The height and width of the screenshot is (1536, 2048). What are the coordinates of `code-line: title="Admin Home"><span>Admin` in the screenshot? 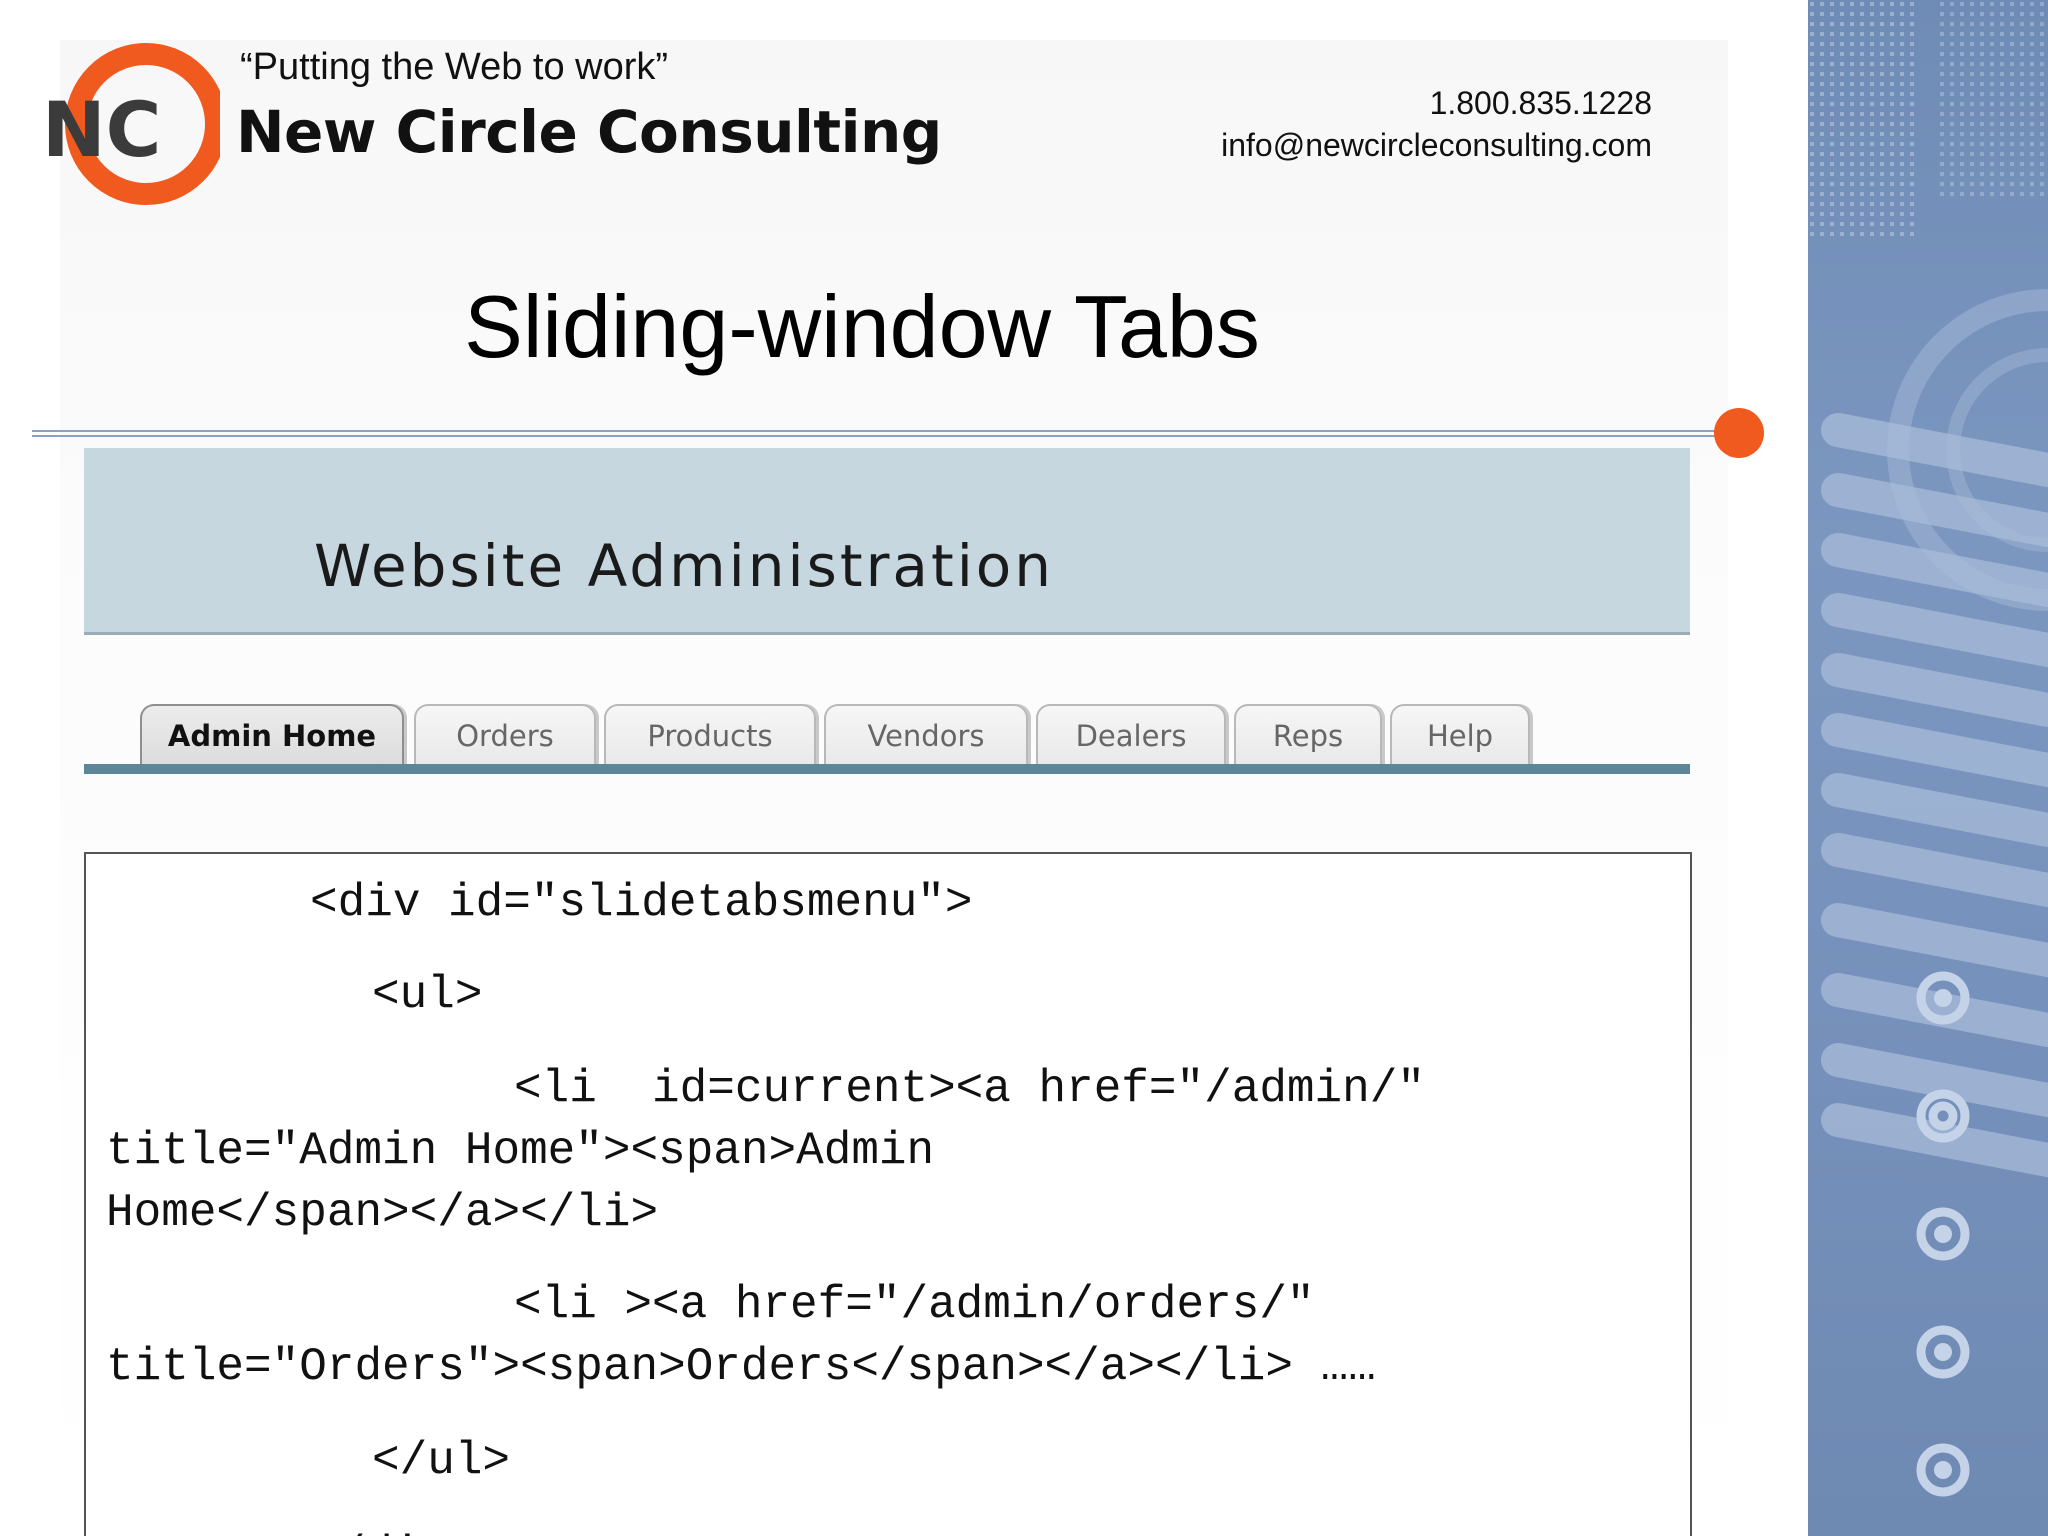 It's located at (520, 1151).